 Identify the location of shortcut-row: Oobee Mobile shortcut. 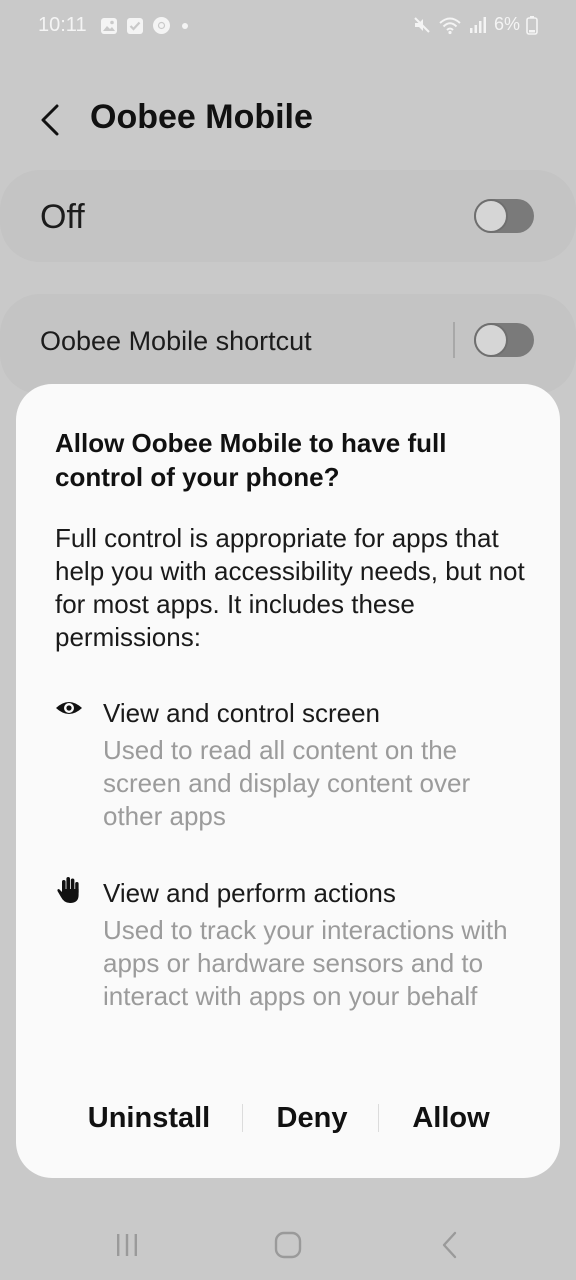
(288, 344).